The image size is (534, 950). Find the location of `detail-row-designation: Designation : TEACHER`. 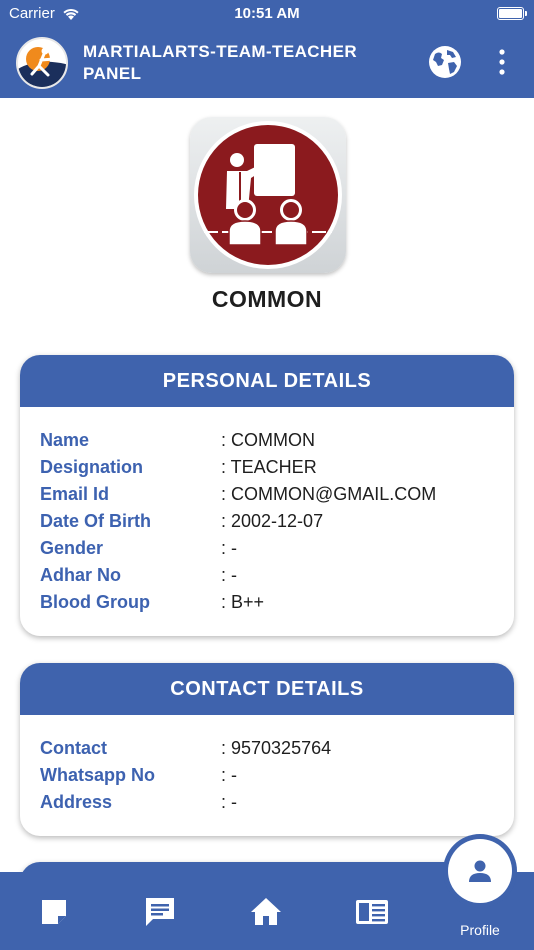

detail-row-designation: Designation : TEACHER is located at coordinates (267, 468).